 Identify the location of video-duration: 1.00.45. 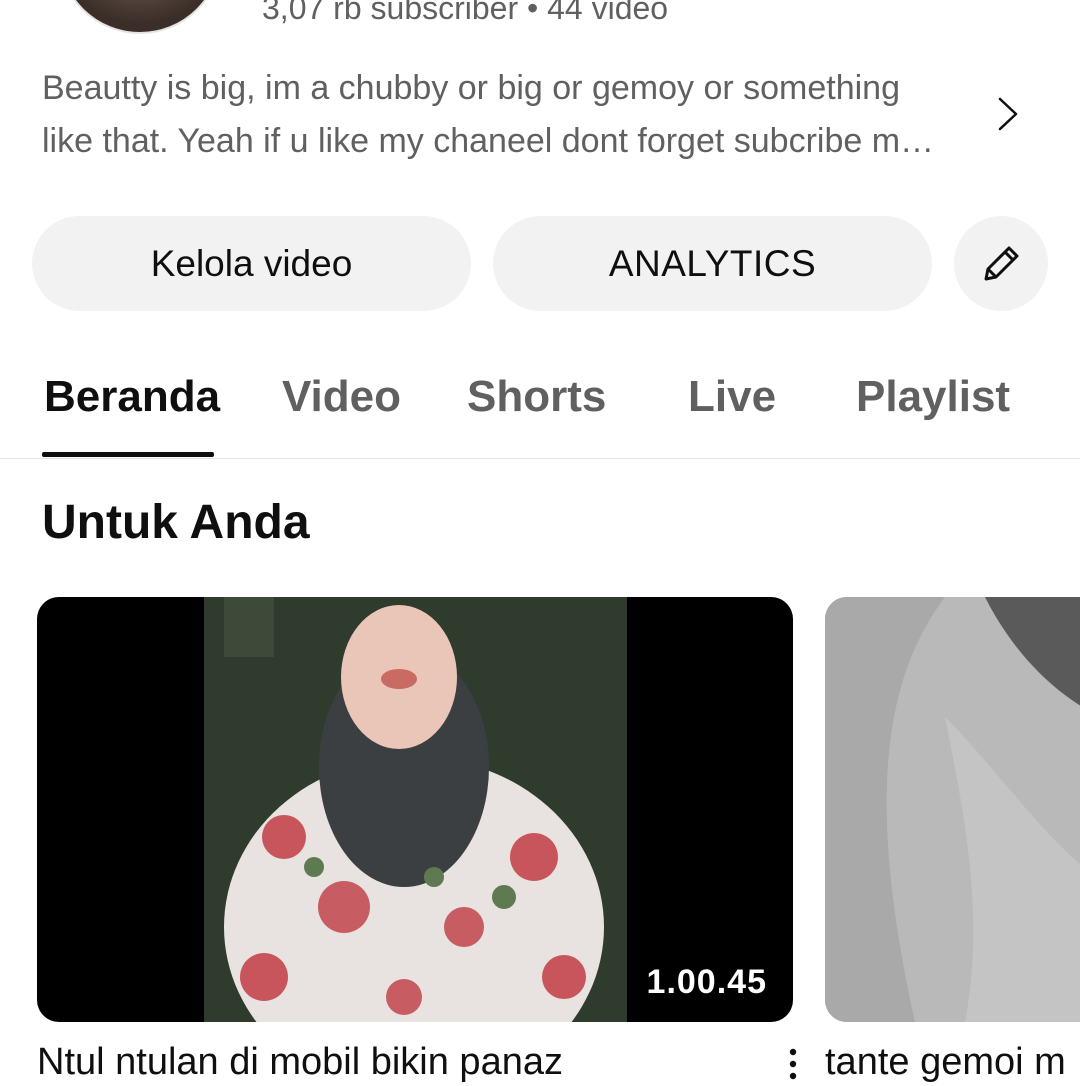
(706, 982).